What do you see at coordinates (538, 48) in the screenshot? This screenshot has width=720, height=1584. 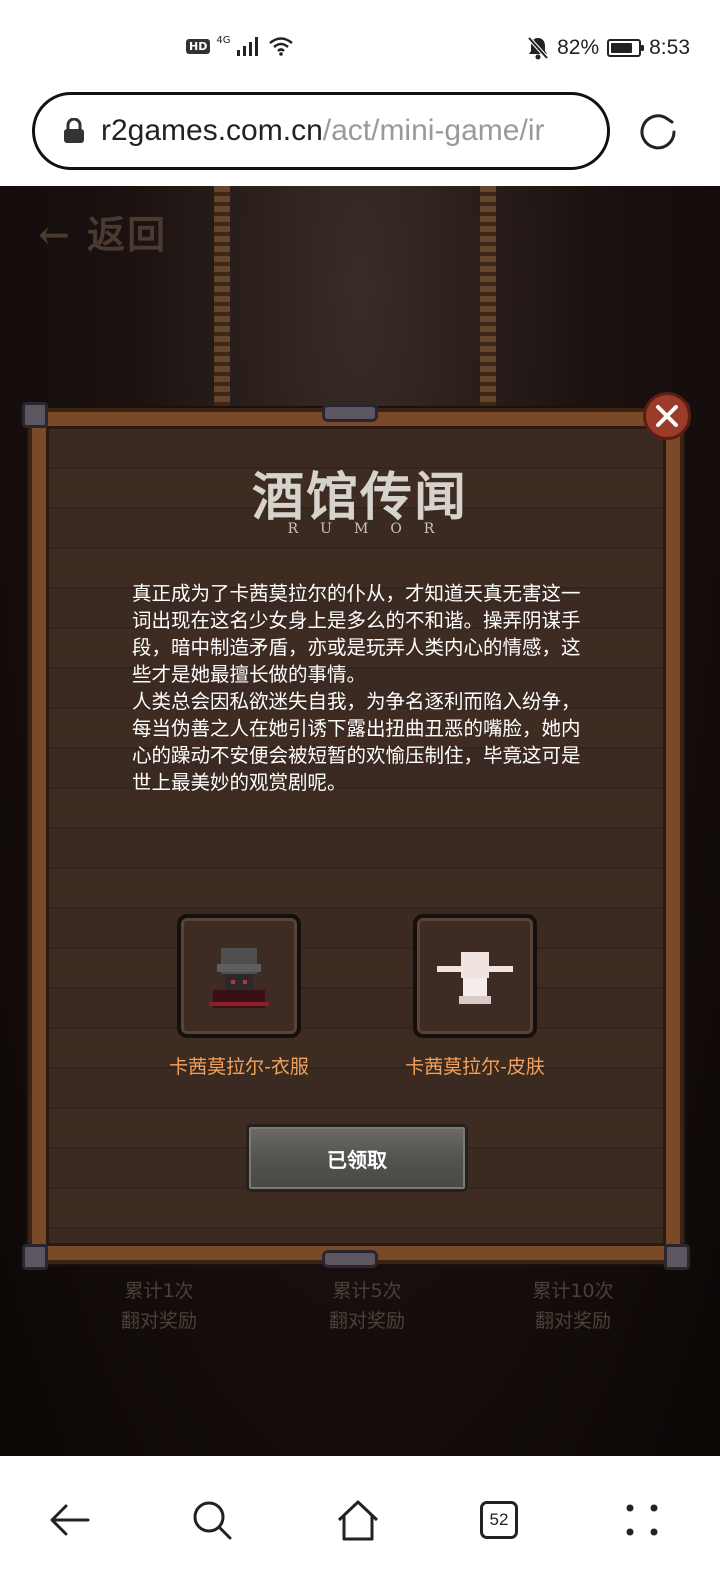 I see `mute-bell-icon` at bounding box center [538, 48].